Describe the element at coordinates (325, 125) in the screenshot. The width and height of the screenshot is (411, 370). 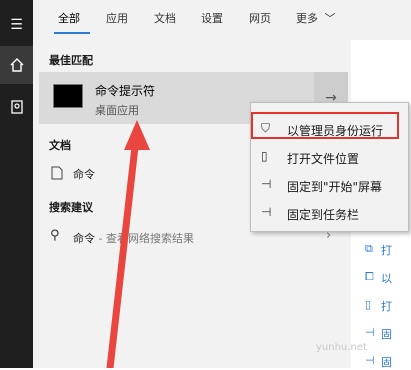
I see `highlight-annotation` at that location.